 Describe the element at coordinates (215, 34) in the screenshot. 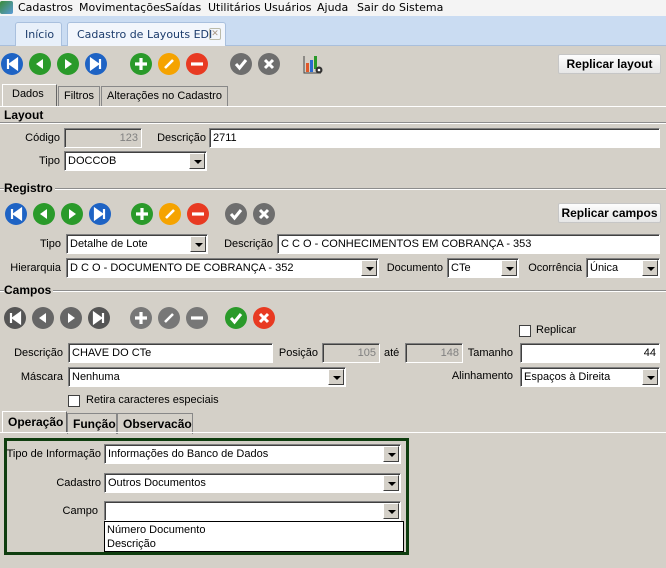

I see `close-tab-icon: ✕` at that location.